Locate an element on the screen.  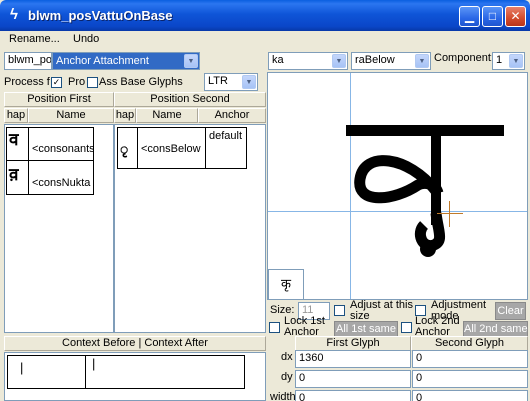
width-first-field: 0 is located at coordinates (353, 395).